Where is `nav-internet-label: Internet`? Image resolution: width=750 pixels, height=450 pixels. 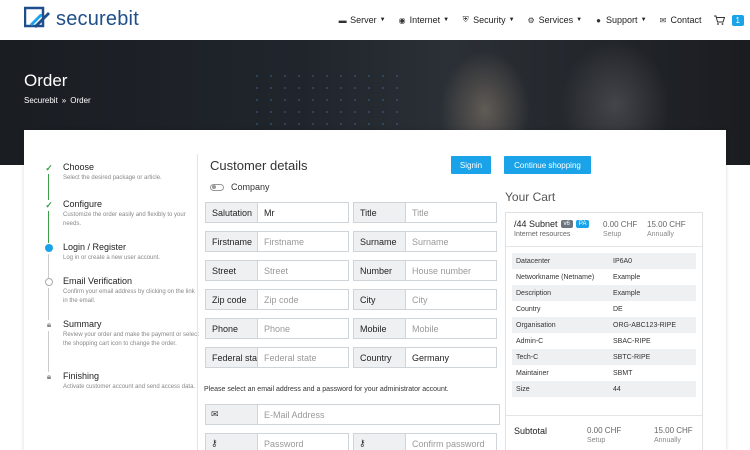
nav-internet-label: Internet is located at coordinates (425, 20).